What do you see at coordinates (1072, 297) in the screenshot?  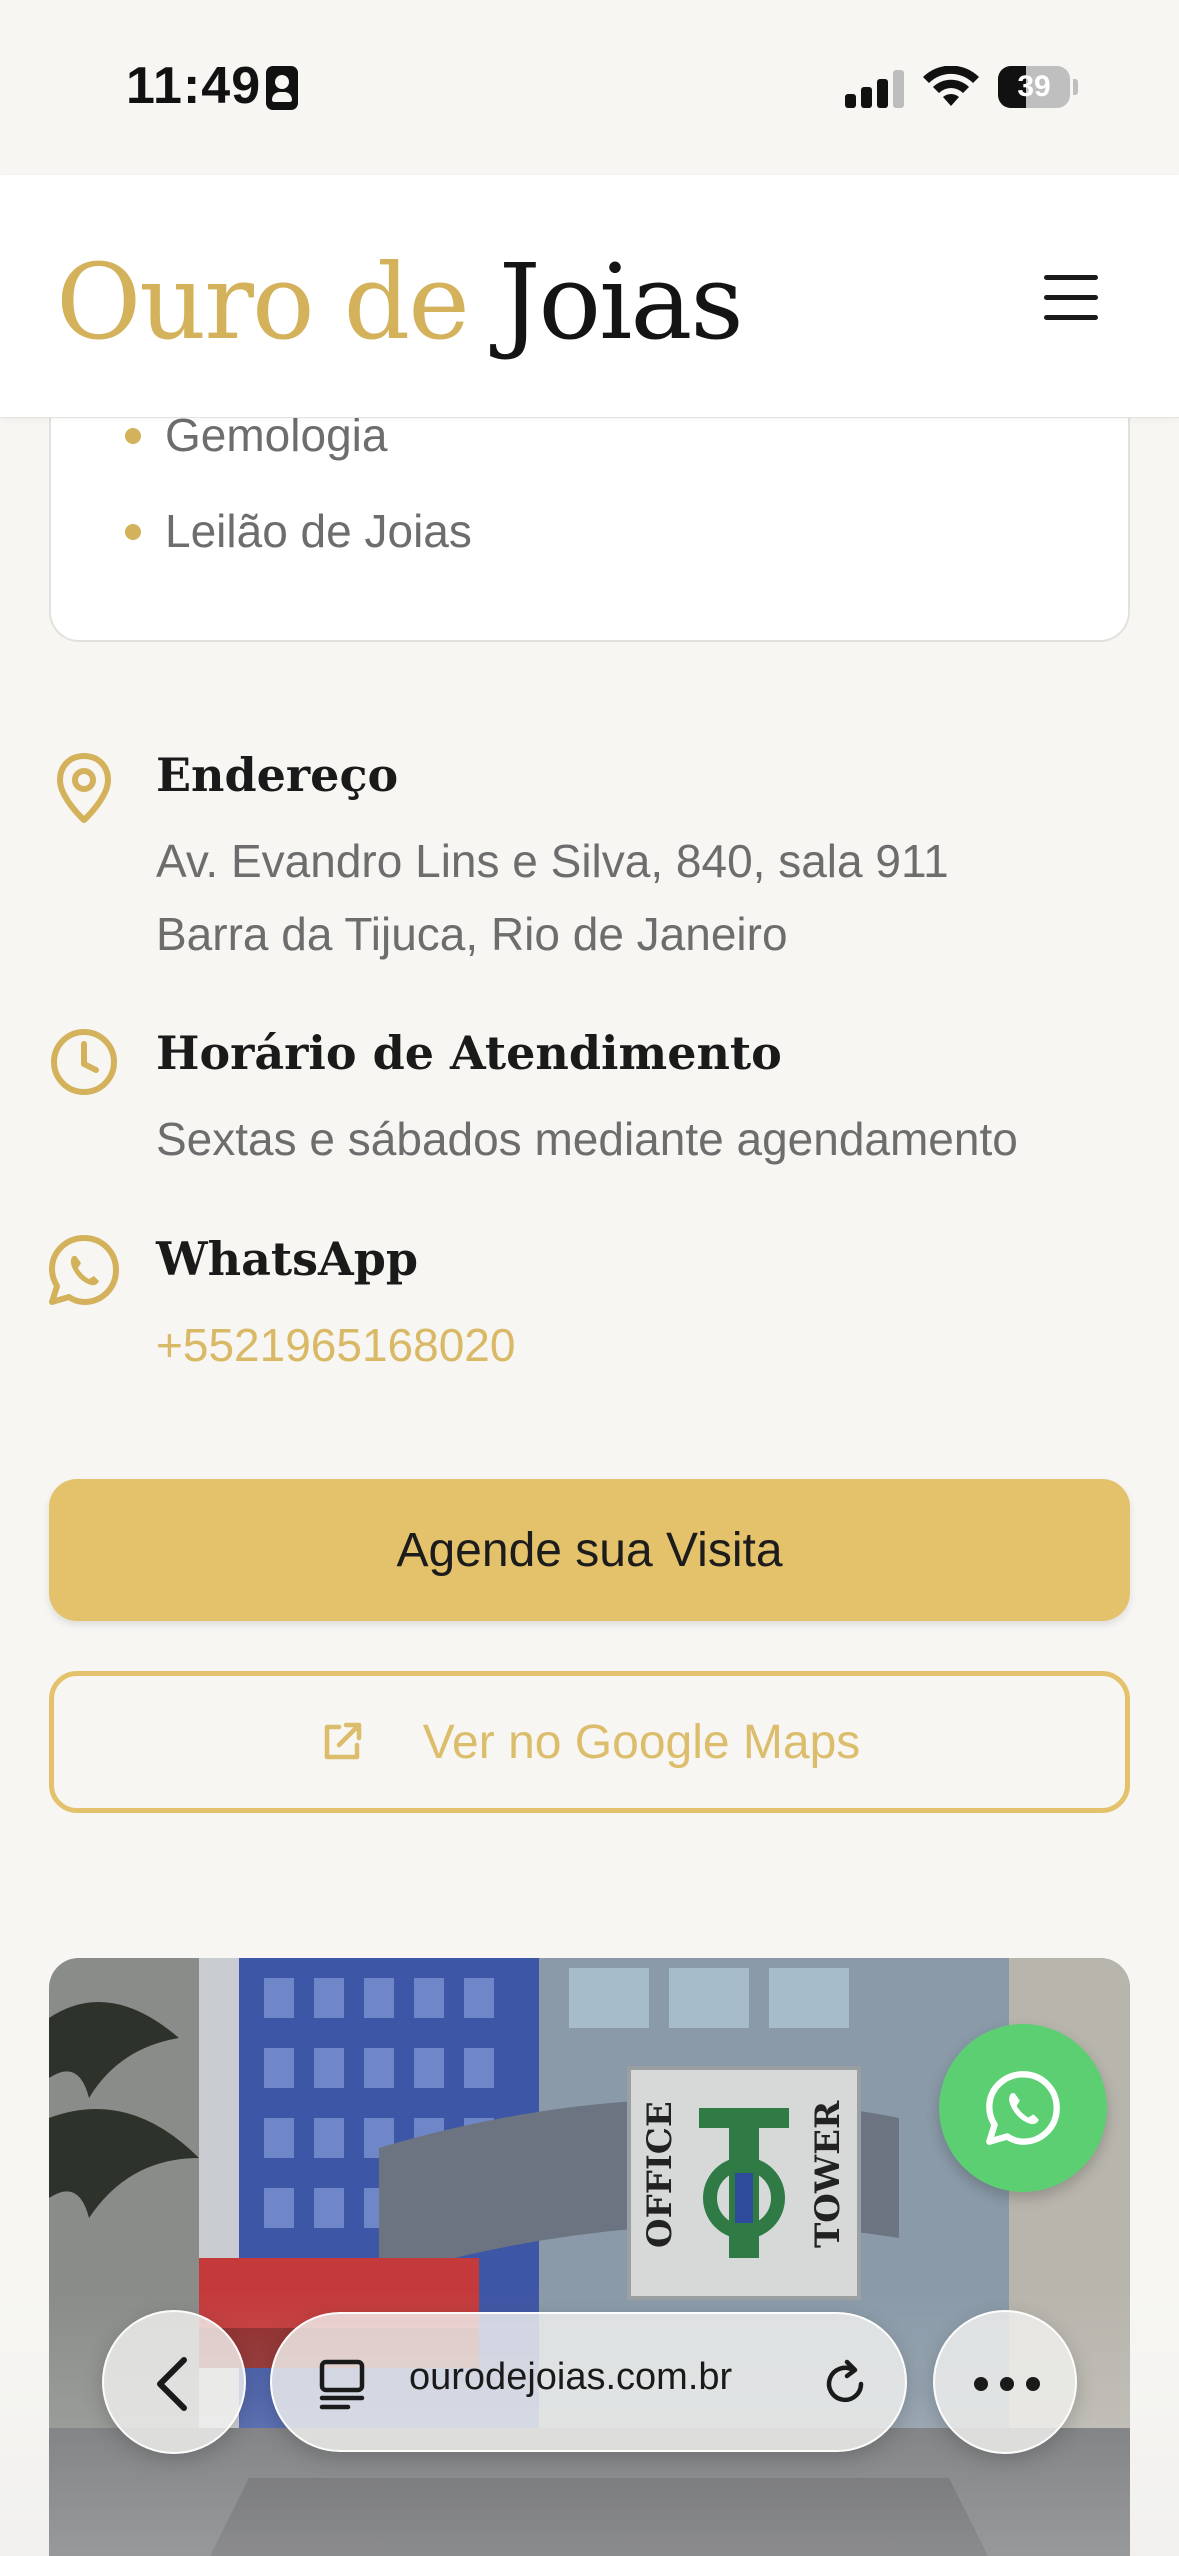 I see `hamburger-menu-icon` at bounding box center [1072, 297].